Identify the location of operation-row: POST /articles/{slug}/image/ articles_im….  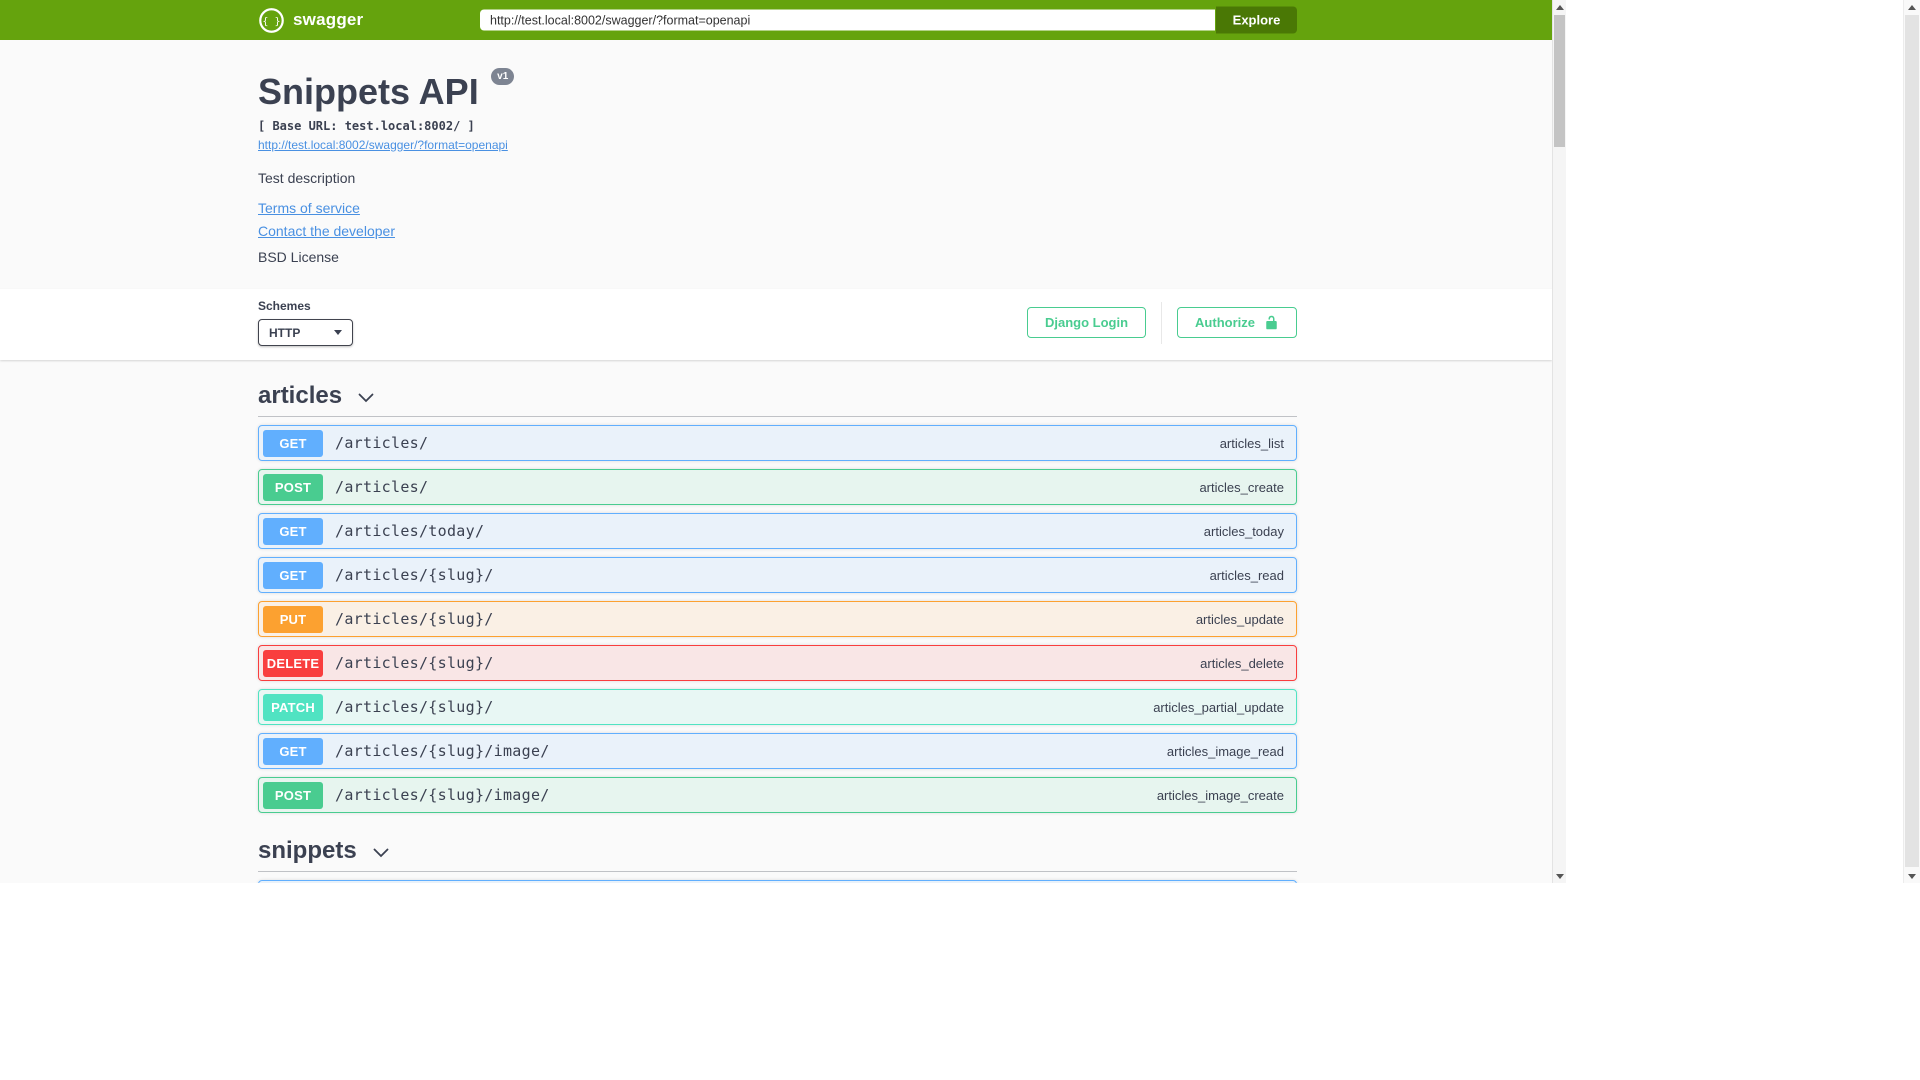
(777, 795).